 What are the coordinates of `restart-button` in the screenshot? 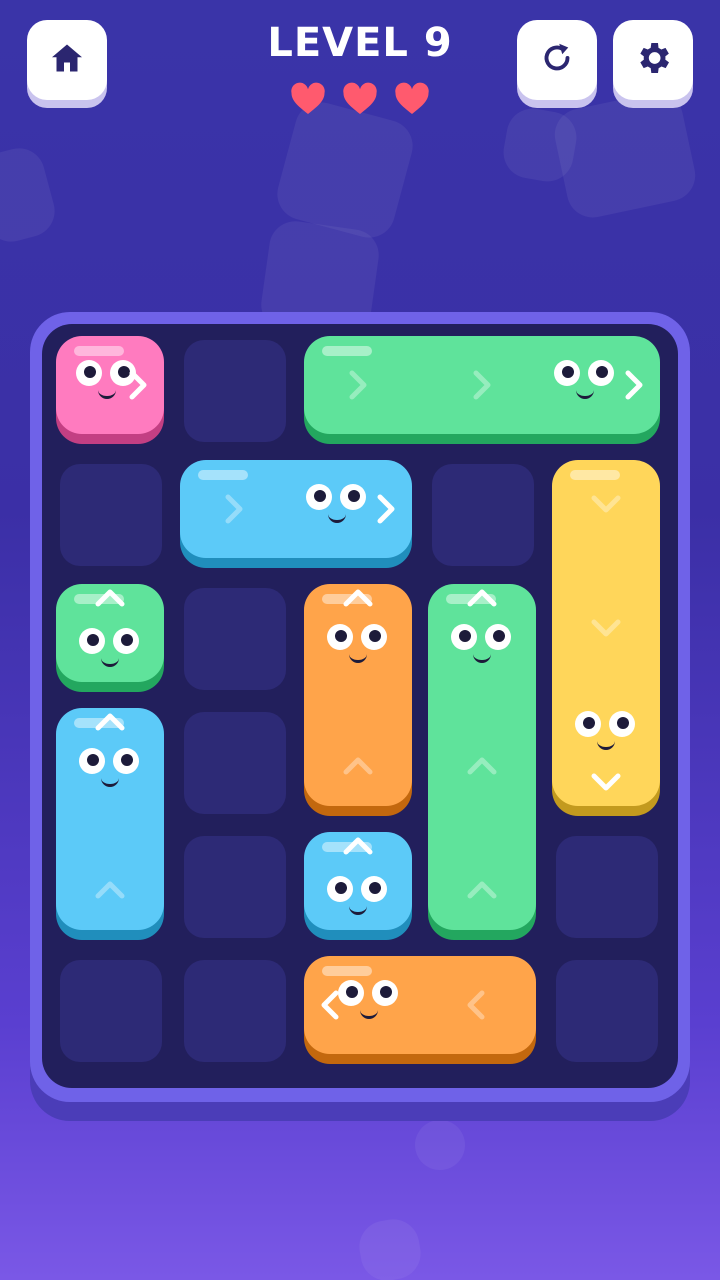 It's located at (557, 60).